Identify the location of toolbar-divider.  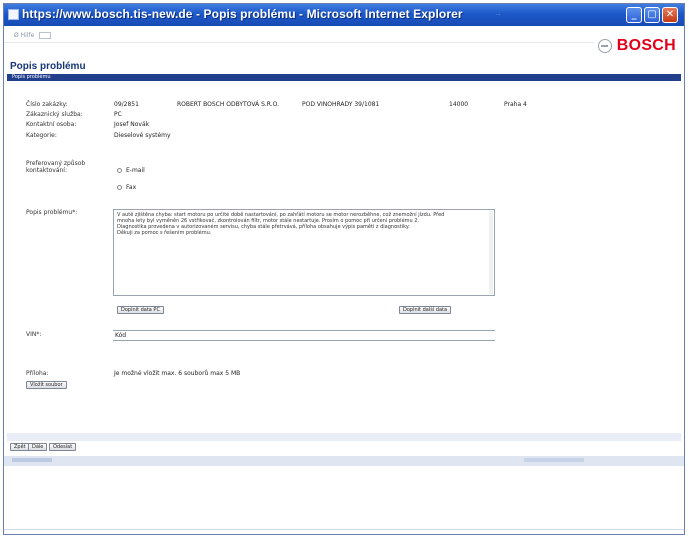
(299, 42).